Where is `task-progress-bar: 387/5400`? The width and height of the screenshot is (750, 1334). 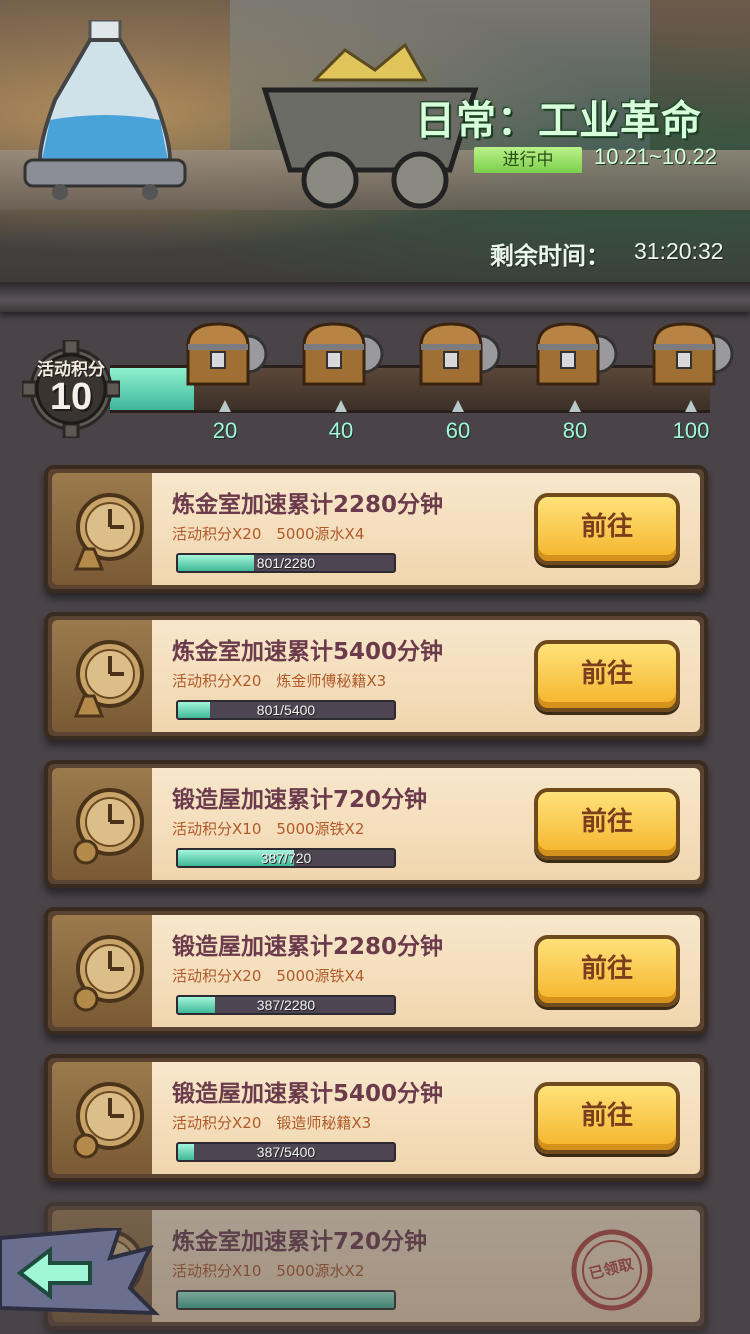 task-progress-bar: 387/5400 is located at coordinates (286, 1152).